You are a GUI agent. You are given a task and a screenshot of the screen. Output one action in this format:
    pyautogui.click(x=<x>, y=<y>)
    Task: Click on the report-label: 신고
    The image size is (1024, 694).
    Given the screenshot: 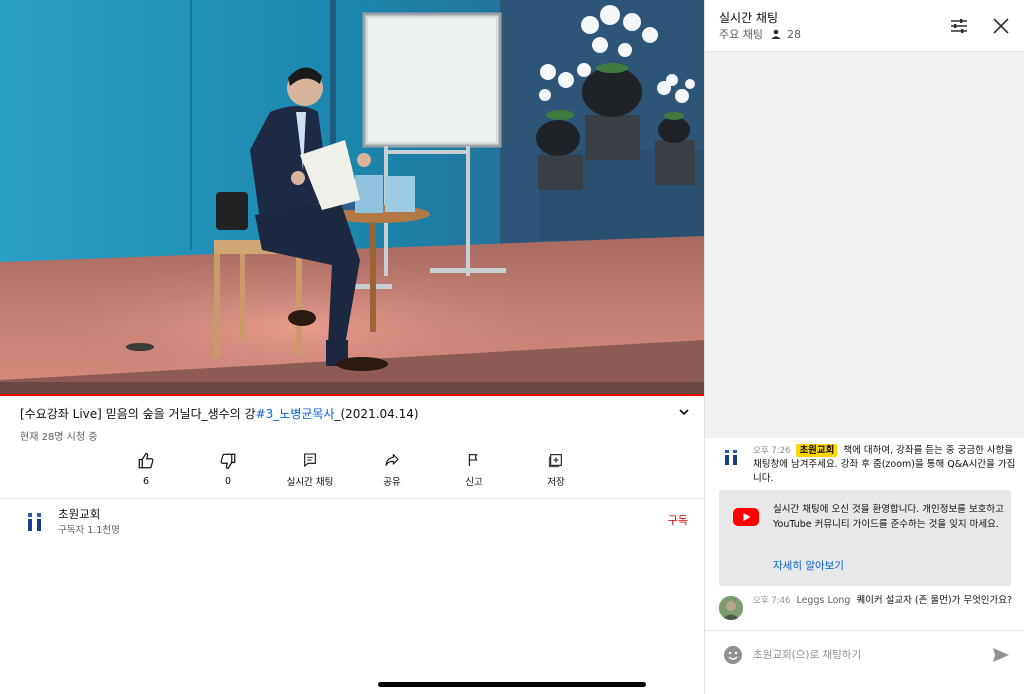 What is the action you would take?
    pyautogui.click(x=474, y=482)
    